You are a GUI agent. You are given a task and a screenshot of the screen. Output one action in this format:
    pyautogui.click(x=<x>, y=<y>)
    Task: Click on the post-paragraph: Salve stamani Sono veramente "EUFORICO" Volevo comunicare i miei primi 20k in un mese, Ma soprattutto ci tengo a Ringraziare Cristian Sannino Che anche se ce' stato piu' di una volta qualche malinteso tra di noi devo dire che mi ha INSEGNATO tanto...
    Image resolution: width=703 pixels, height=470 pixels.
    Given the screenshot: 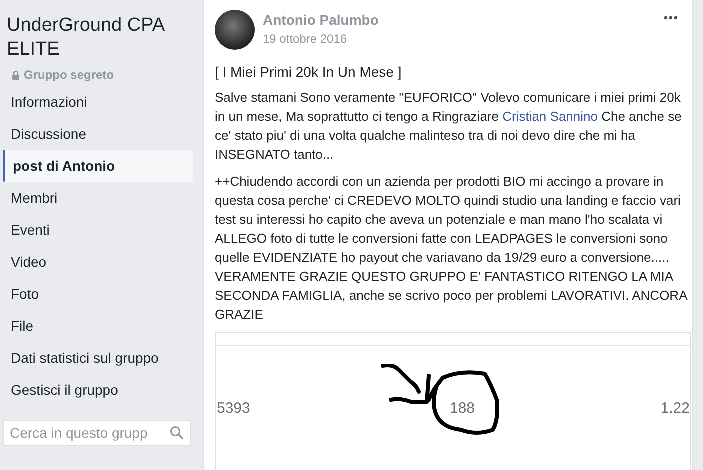 What is the action you would take?
    pyautogui.click(x=449, y=126)
    